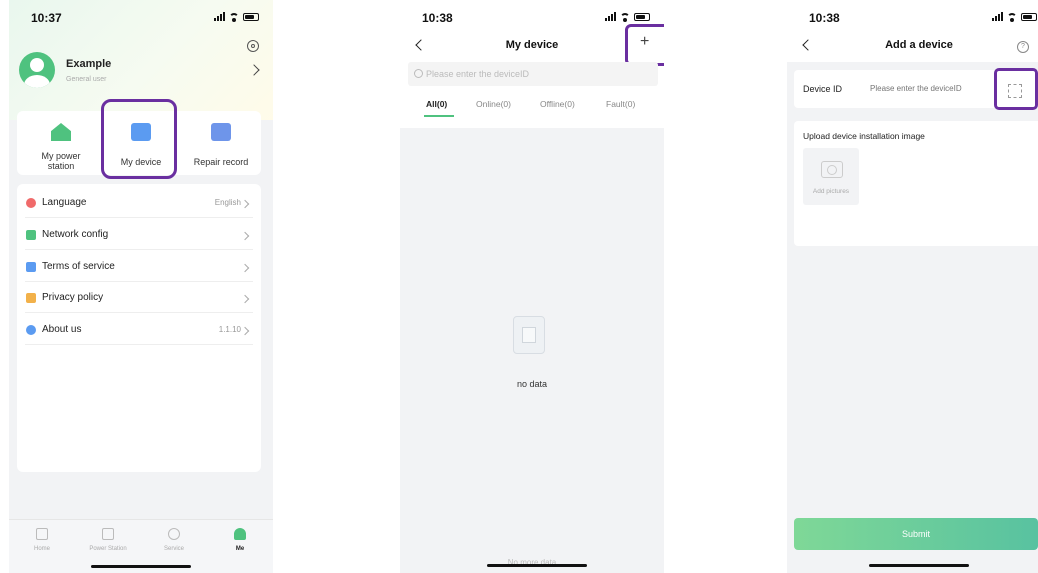 The width and height of the screenshot is (1038, 573). Describe the element at coordinates (240, 534) in the screenshot. I see `user-icon` at that location.